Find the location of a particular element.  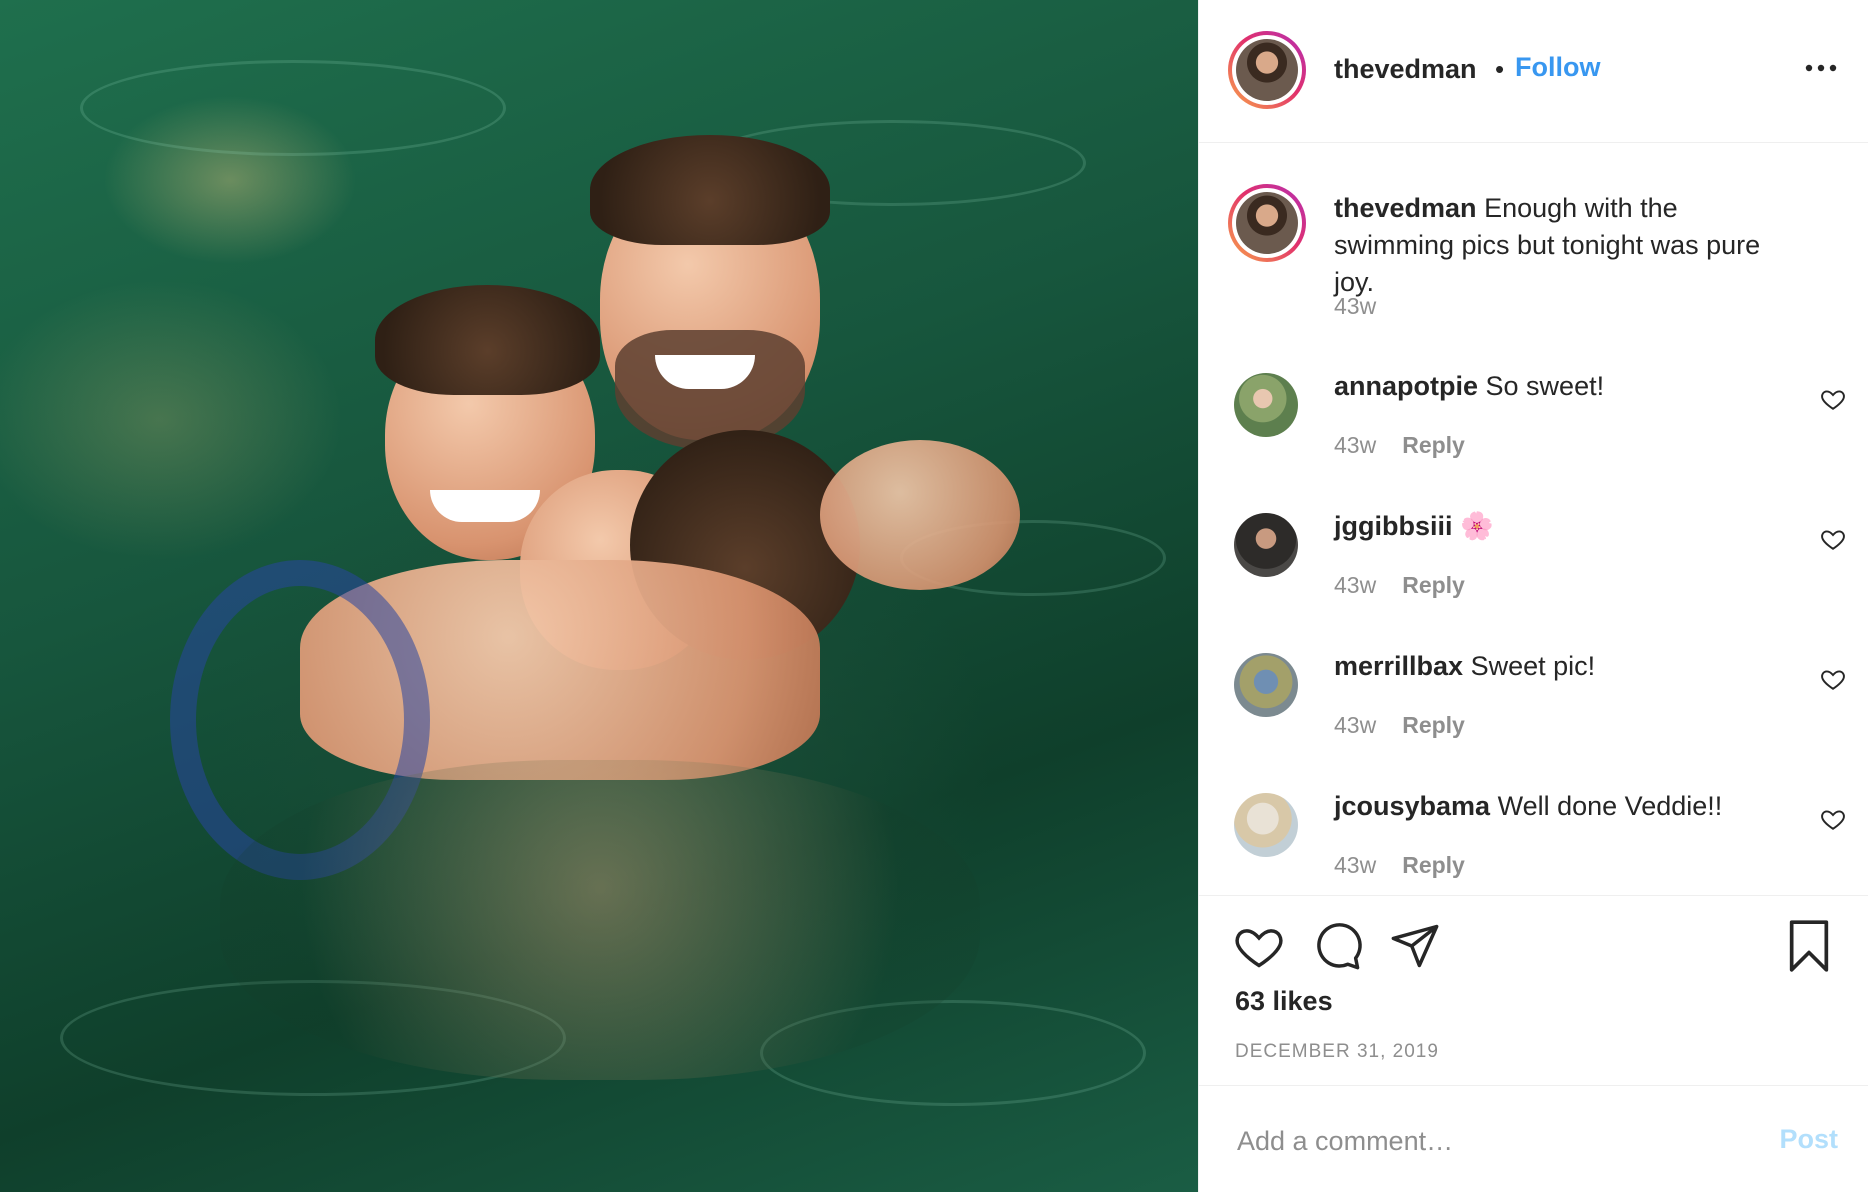

comment-body: 🌸 is located at coordinates (1477, 526).